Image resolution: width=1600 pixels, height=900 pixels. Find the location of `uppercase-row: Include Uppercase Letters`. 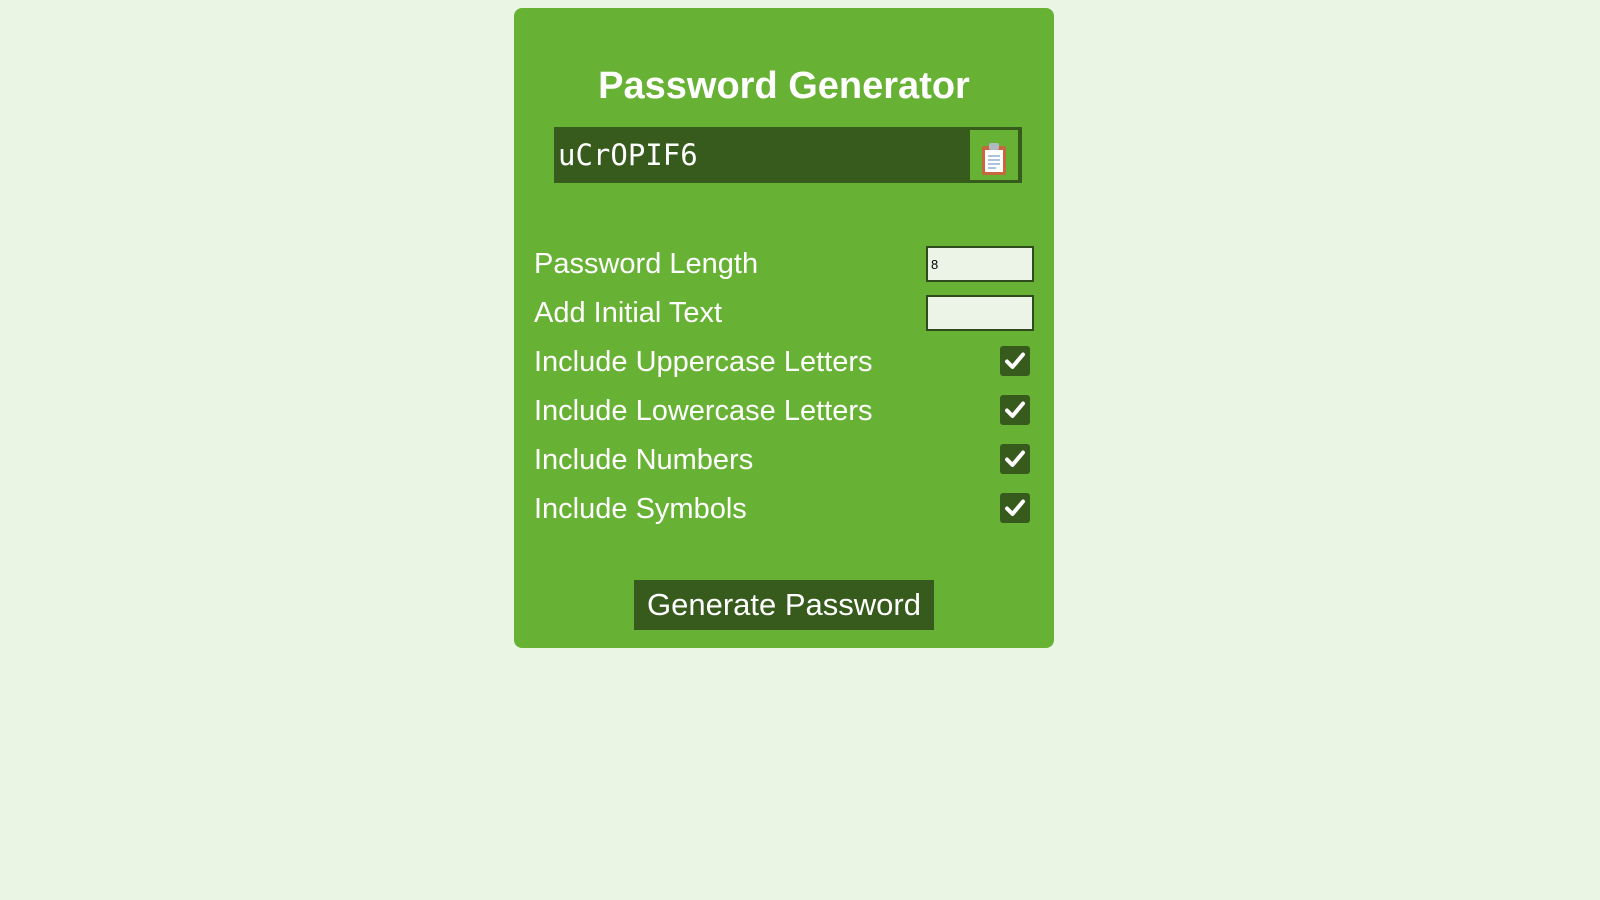

uppercase-row: Include Uppercase Letters is located at coordinates (784, 362).